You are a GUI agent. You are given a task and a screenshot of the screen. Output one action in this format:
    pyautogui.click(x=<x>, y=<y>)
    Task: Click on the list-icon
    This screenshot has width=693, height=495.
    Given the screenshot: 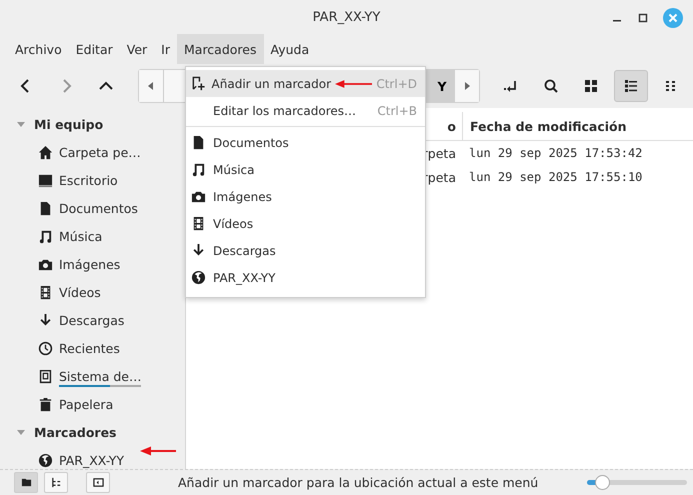 What is the action you would take?
    pyautogui.click(x=631, y=86)
    